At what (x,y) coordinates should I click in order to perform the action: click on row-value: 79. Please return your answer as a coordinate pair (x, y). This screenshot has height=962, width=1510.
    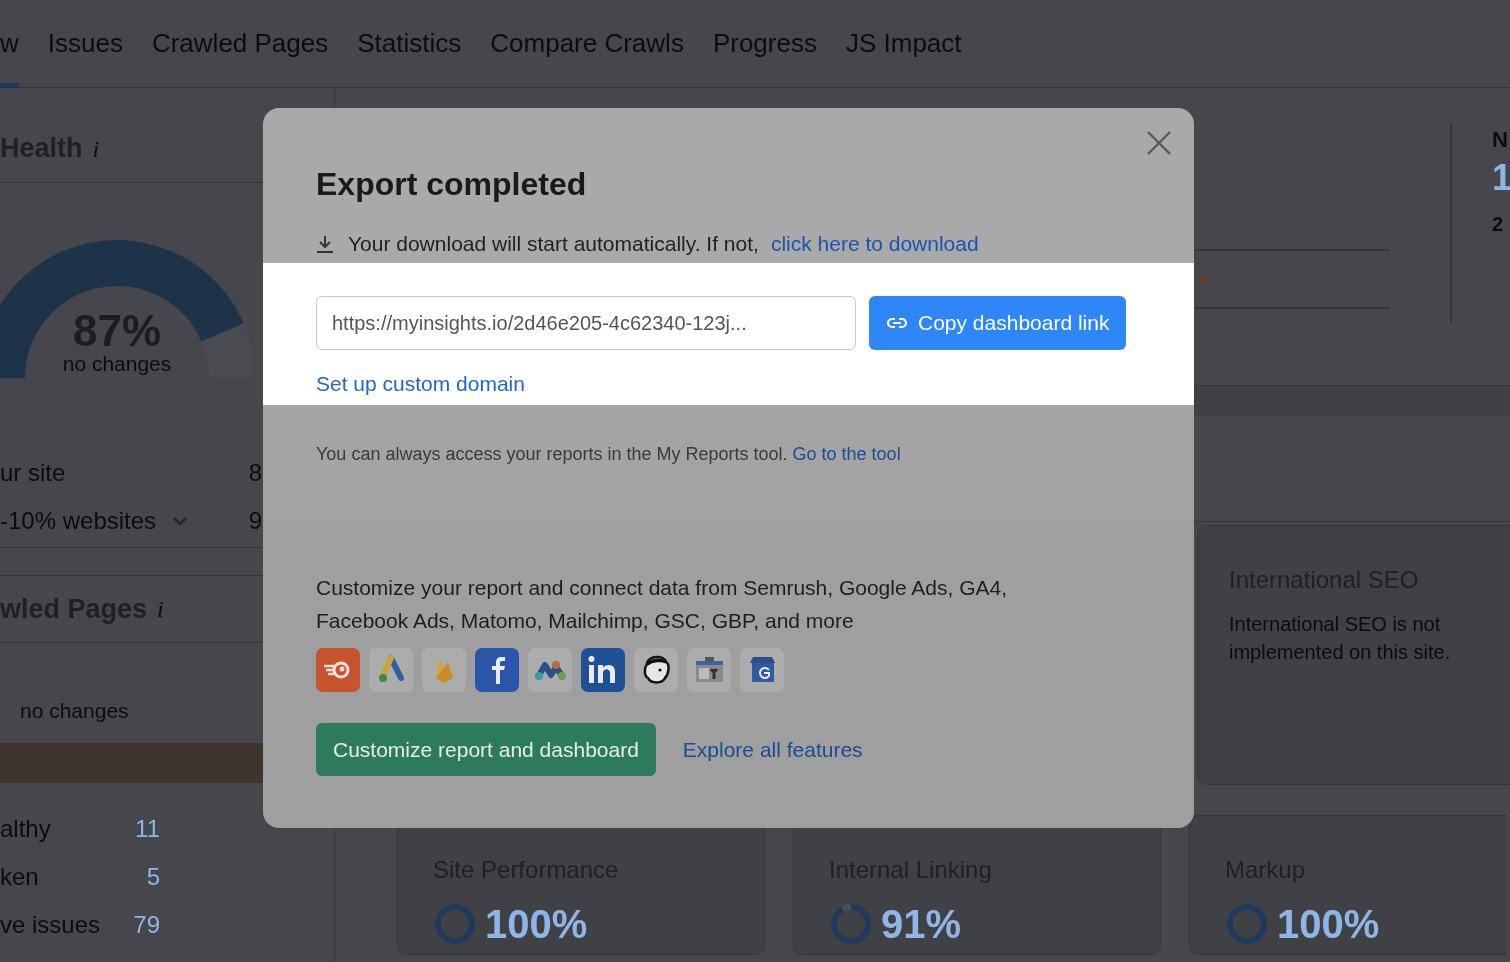
    Looking at the image, I should click on (146, 924).